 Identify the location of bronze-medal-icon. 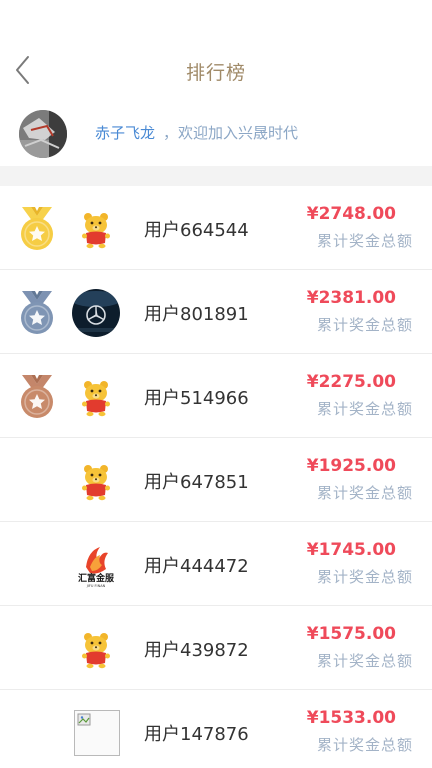
(37, 396).